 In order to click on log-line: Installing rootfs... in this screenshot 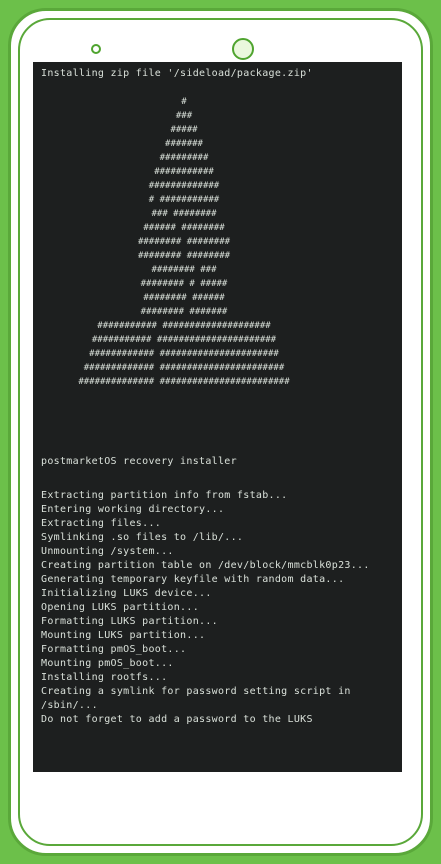, I will do `click(104, 677)`.